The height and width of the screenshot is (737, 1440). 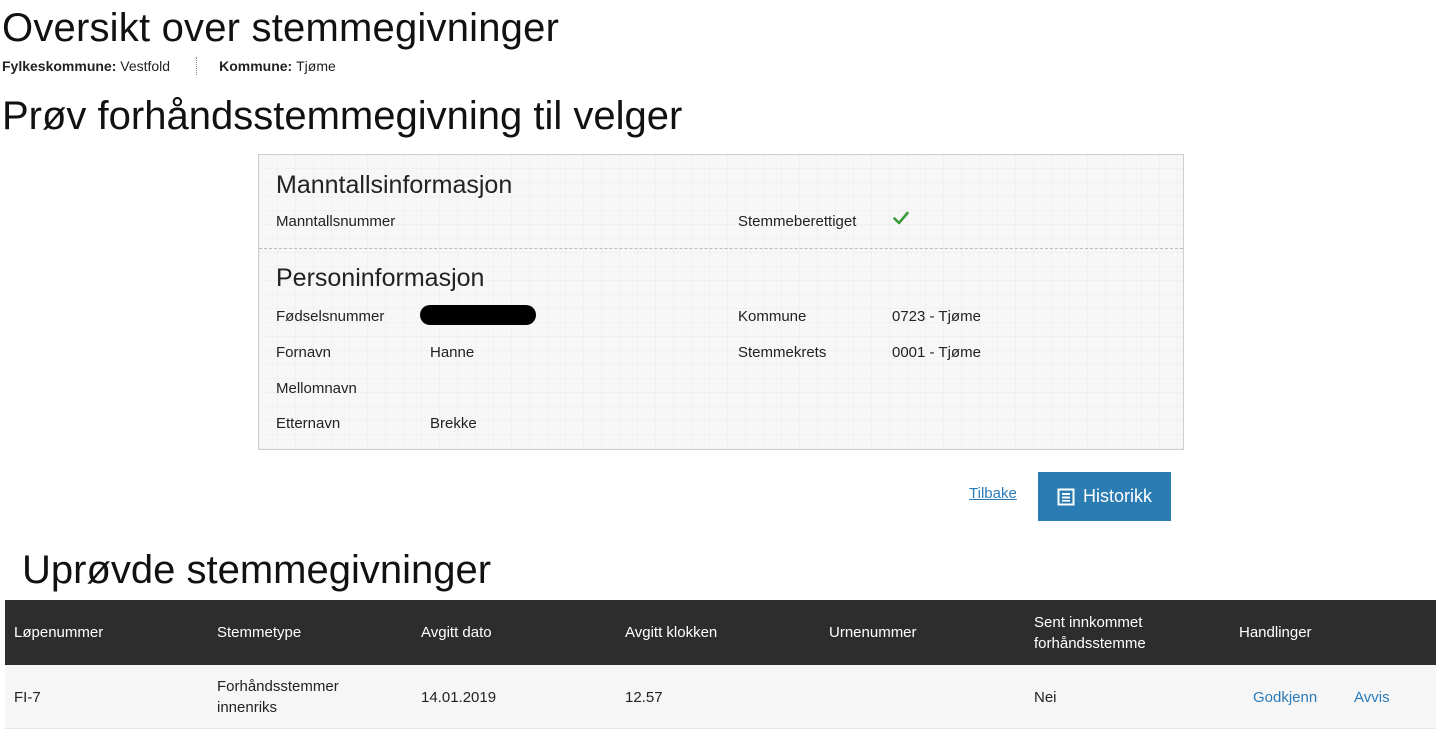 What do you see at coordinates (59, 66) in the screenshot?
I see `county-label: Fylkeskommune:` at bounding box center [59, 66].